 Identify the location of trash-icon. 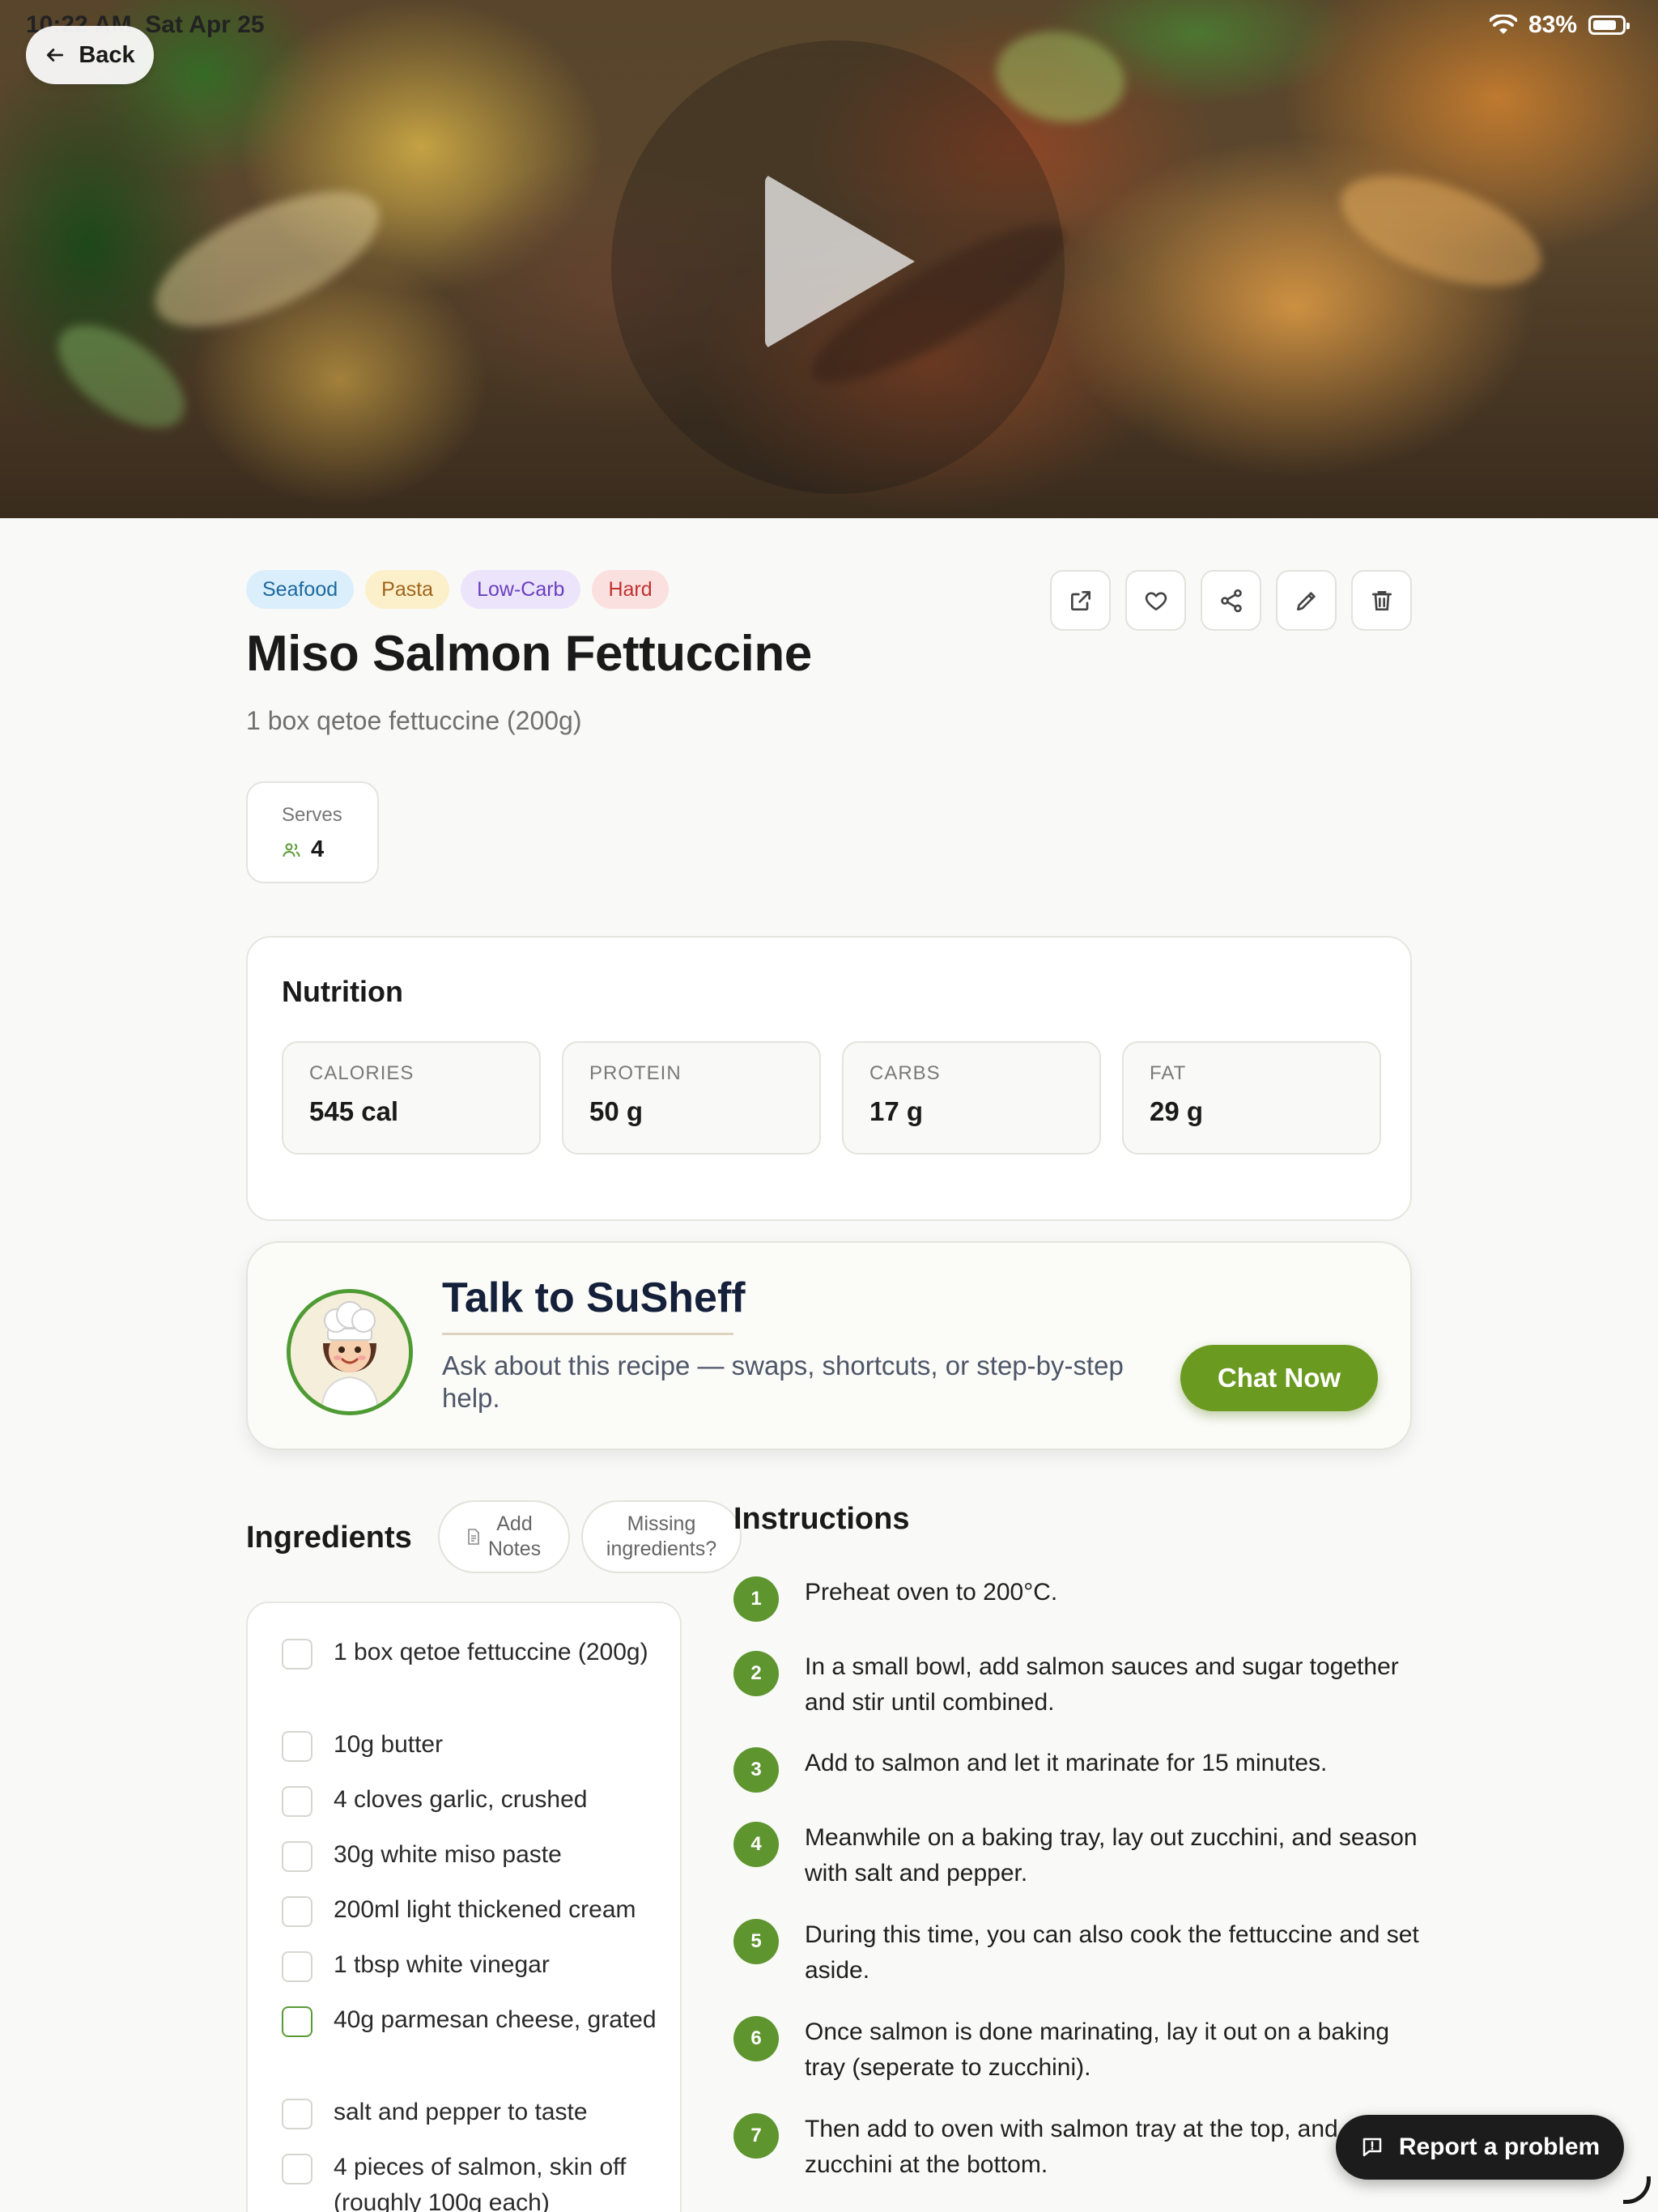
(1381, 600).